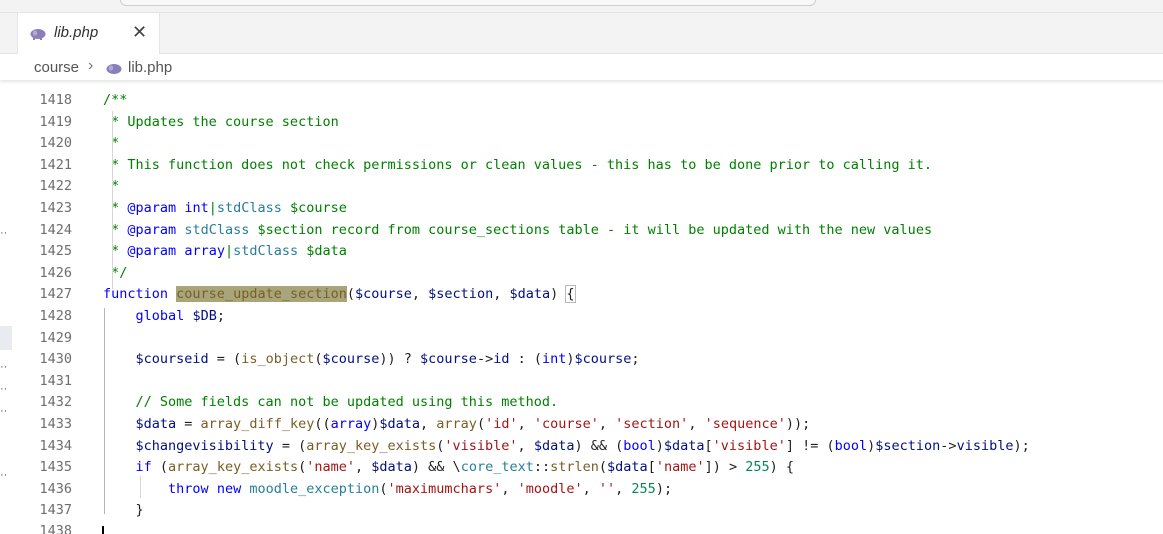 The image size is (1163, 534). I want to click on code-token: new, so click(229, 488).